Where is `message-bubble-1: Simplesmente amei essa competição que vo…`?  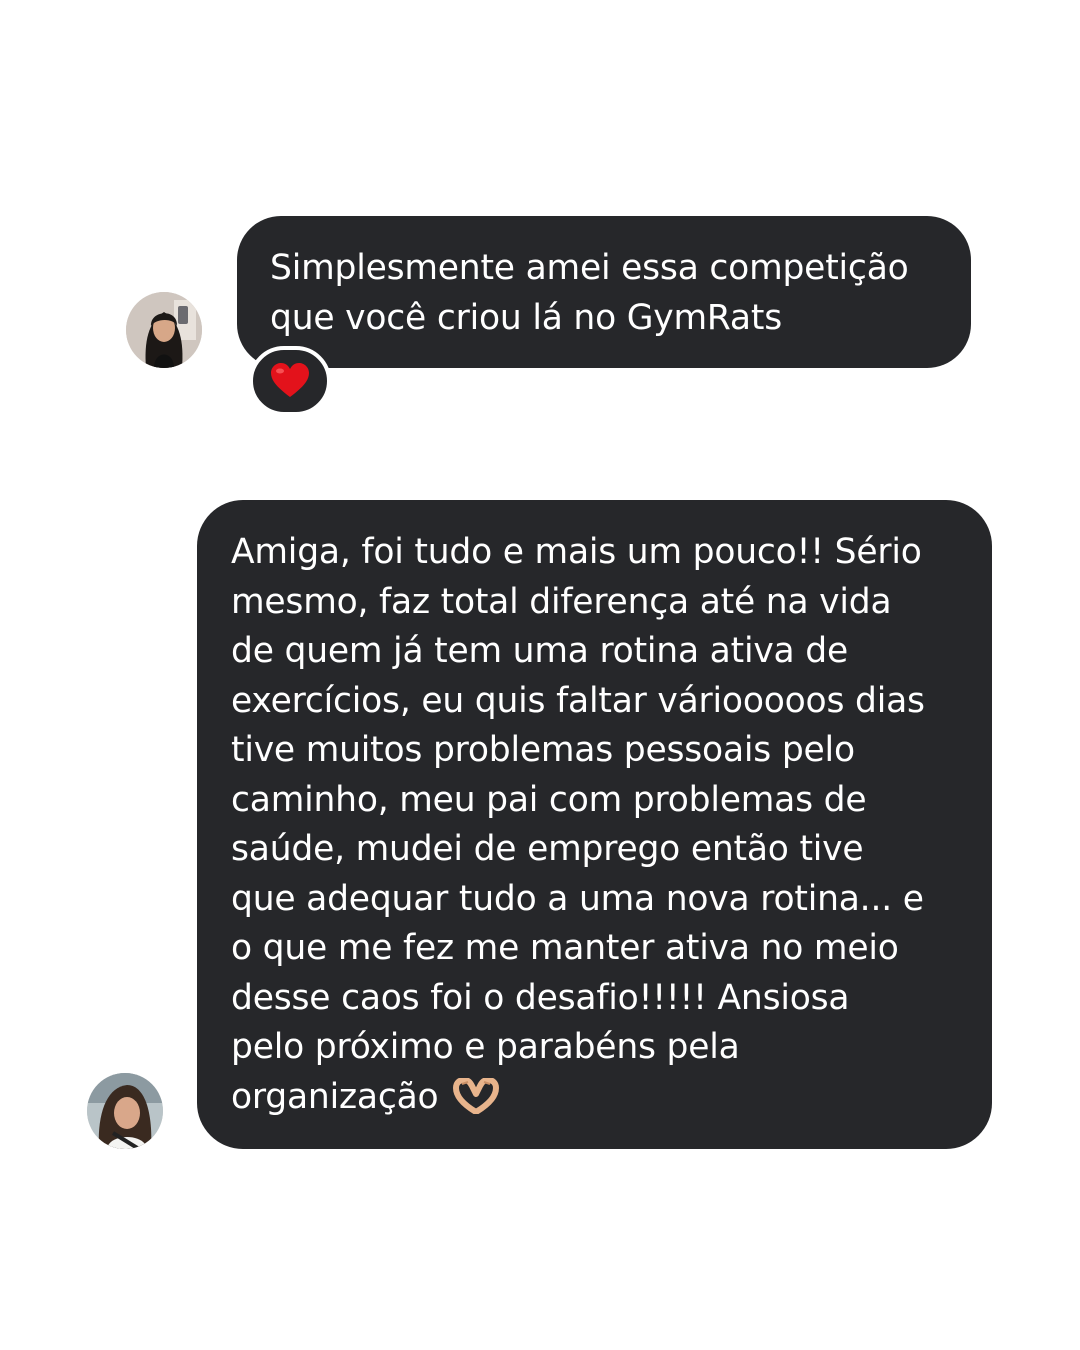 message-bubble-1: Simplesmente amei essa competição que vo… is located at coordinates (604, 292).